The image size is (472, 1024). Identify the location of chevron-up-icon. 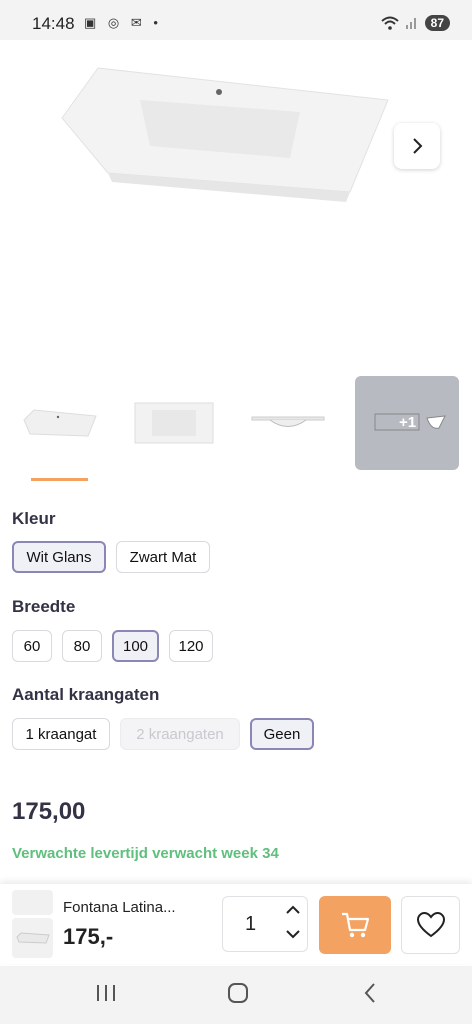
(293, 909).